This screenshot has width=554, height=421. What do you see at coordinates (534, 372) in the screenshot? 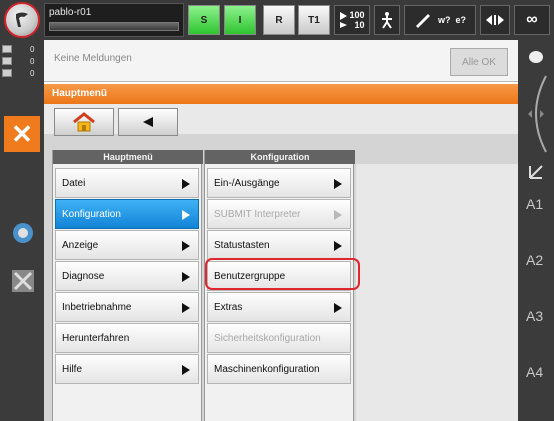
I see `axis-label-a4: A4` at bounding box center [534, 372].